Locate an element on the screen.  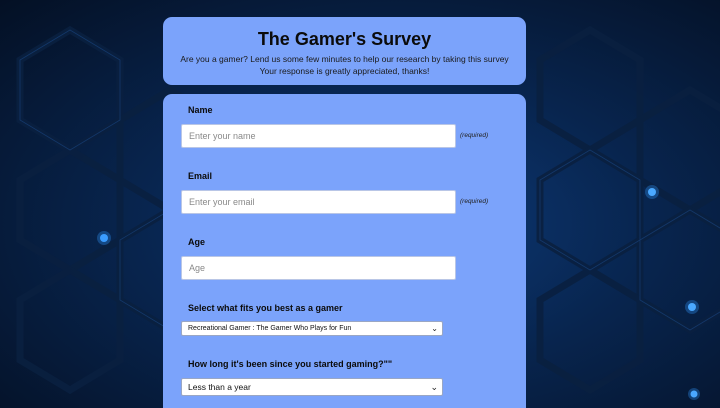
name-input is located at coordinates (318, 136).